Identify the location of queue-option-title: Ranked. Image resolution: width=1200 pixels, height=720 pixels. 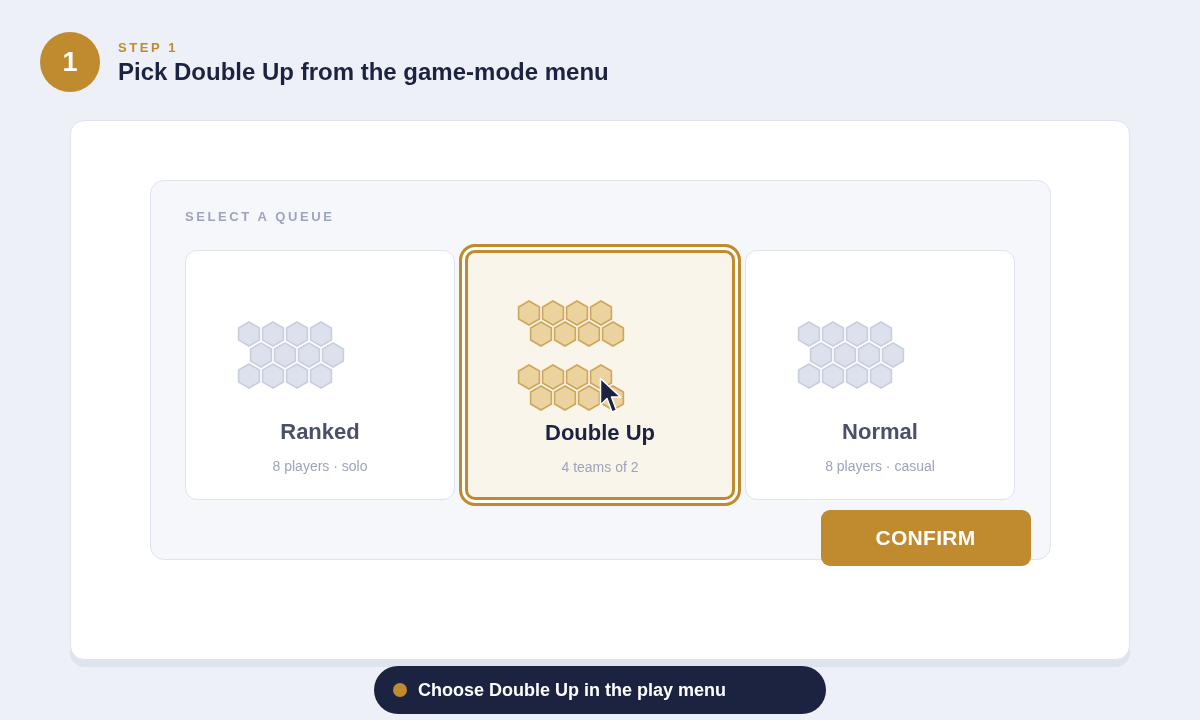
(320, 432).